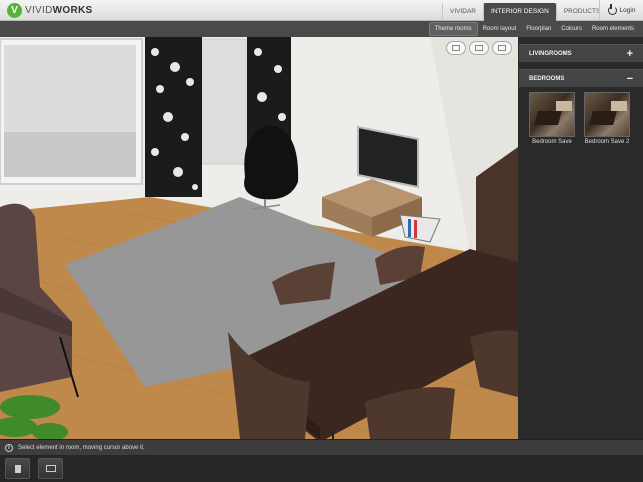  What do you see at coordinates (547, 79) in the screenshot?
I see `section-bedrooms-label: BEDROOMS` at bounding box center [547, 79].